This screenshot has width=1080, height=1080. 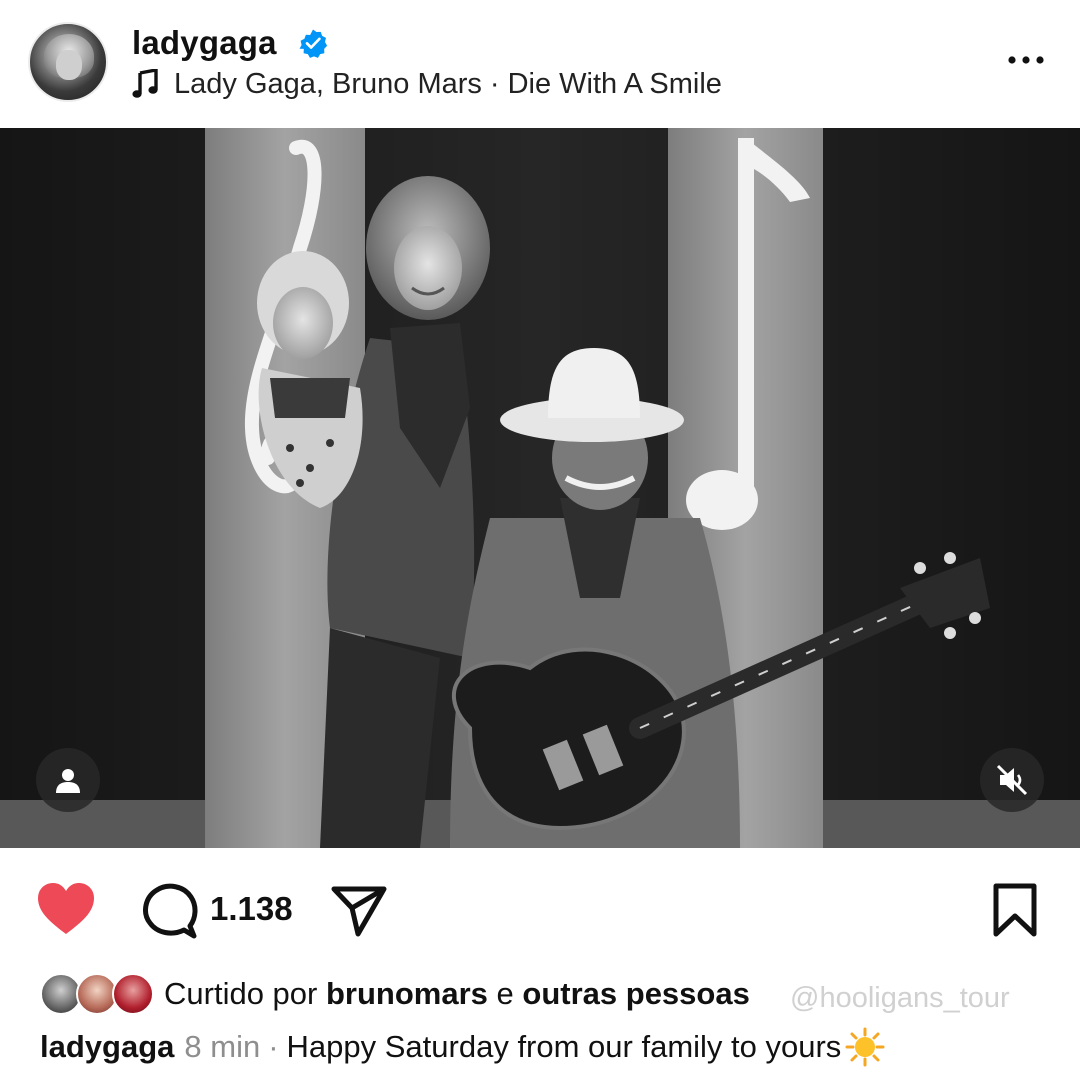 I want to click on liked-by-connector: e, so click(x=505, y=993).